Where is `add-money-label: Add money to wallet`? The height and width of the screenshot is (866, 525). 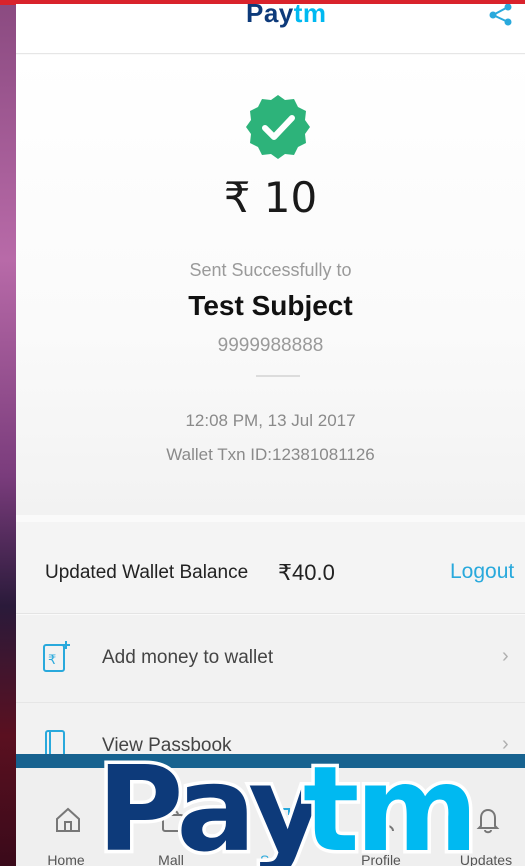 add-money-label: Add money to wallet is located at coordinates (188, 657).